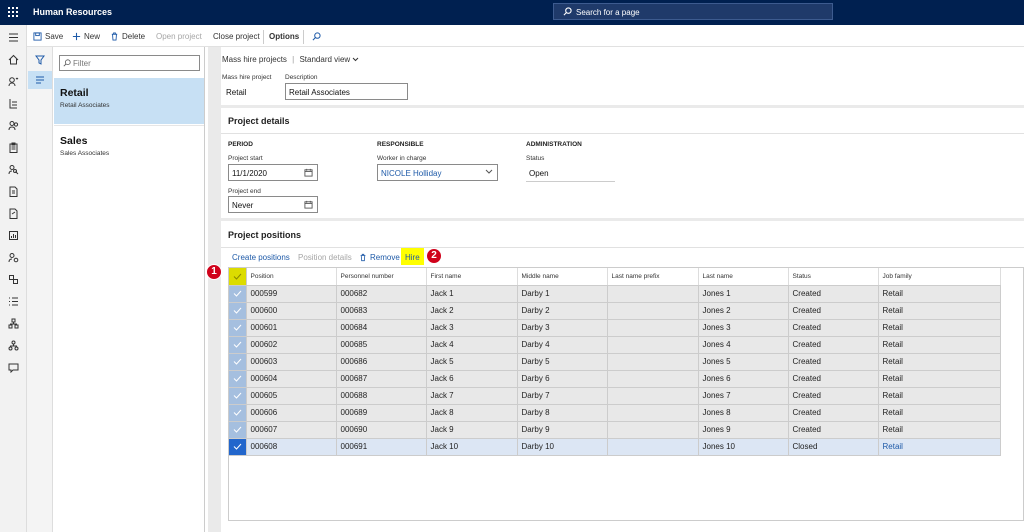 This screenshot has width=1024, height=532. Describe the element at coordinates (13, 345) in the screenshot. I see `hierarchy-icon` at that location.